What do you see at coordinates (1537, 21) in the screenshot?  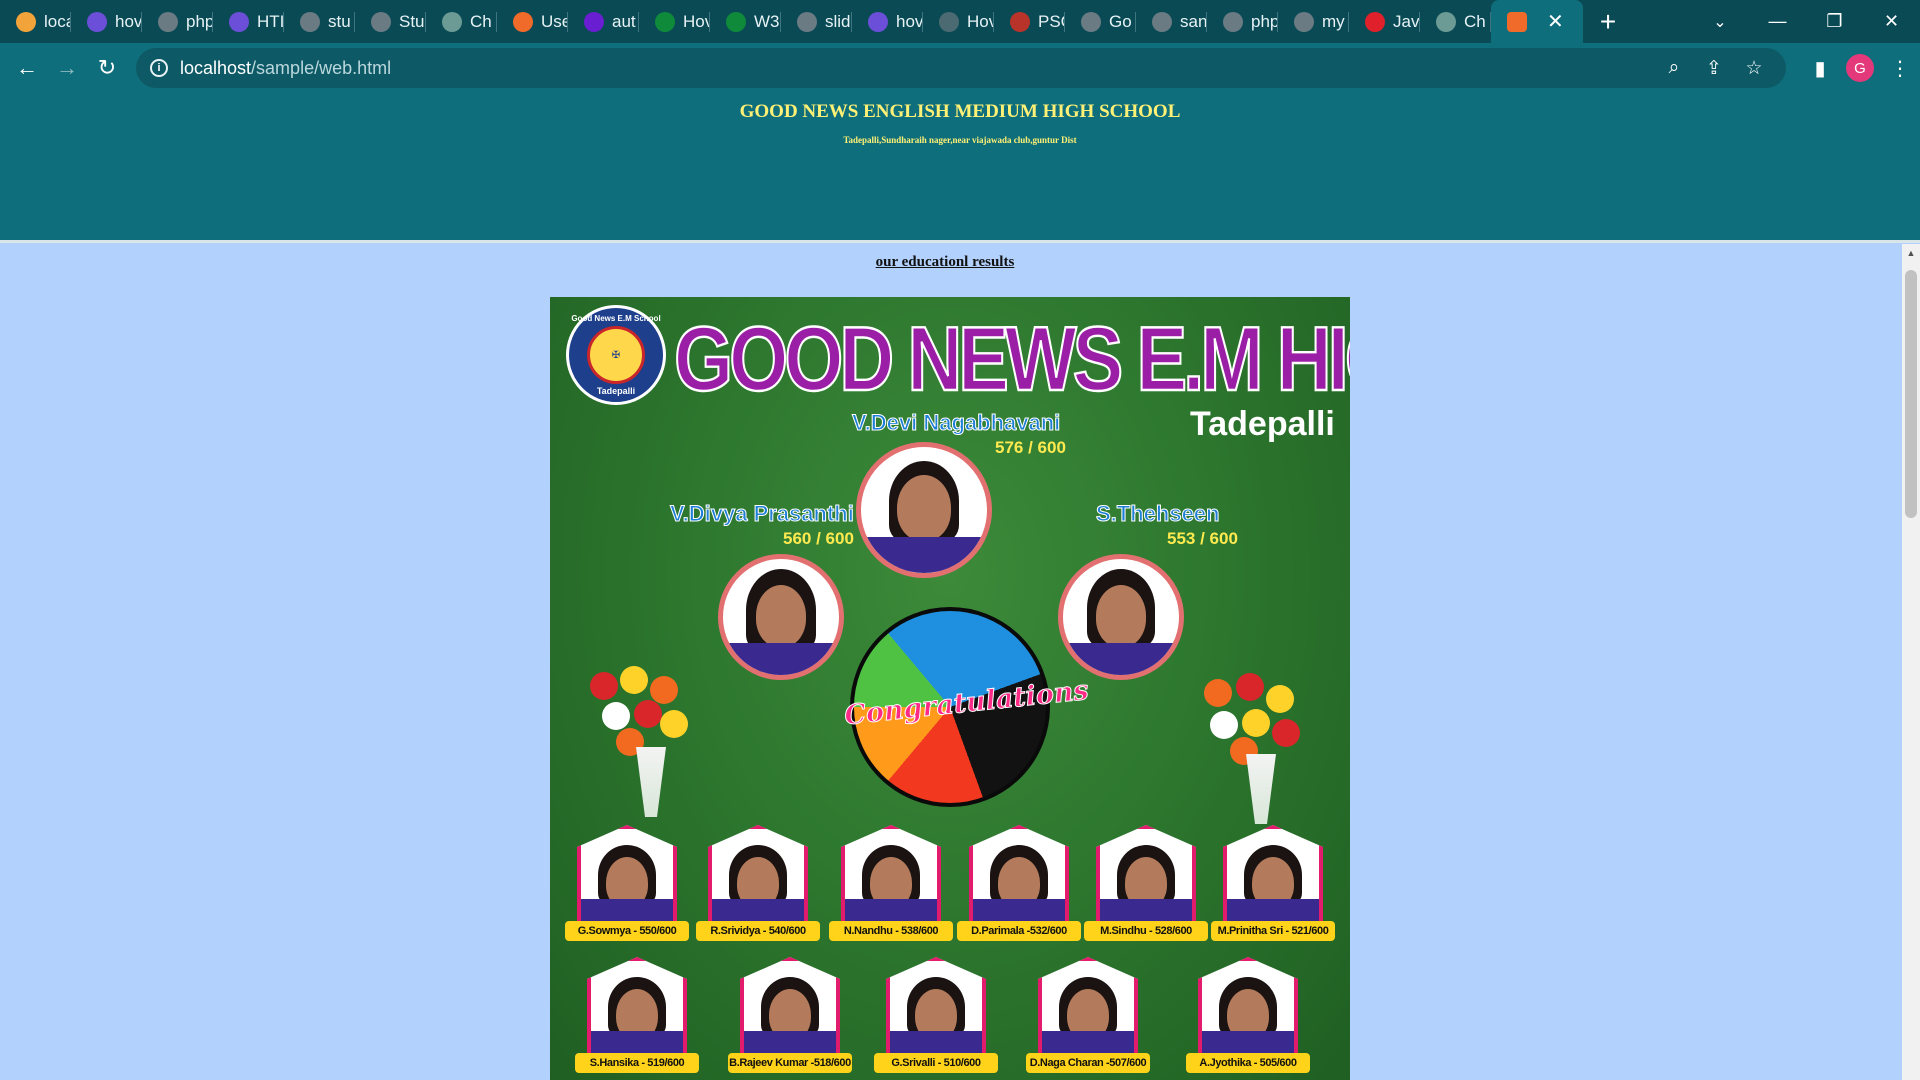 I see `browser-tab-active: ✕` at bounding box center [1537, 21].